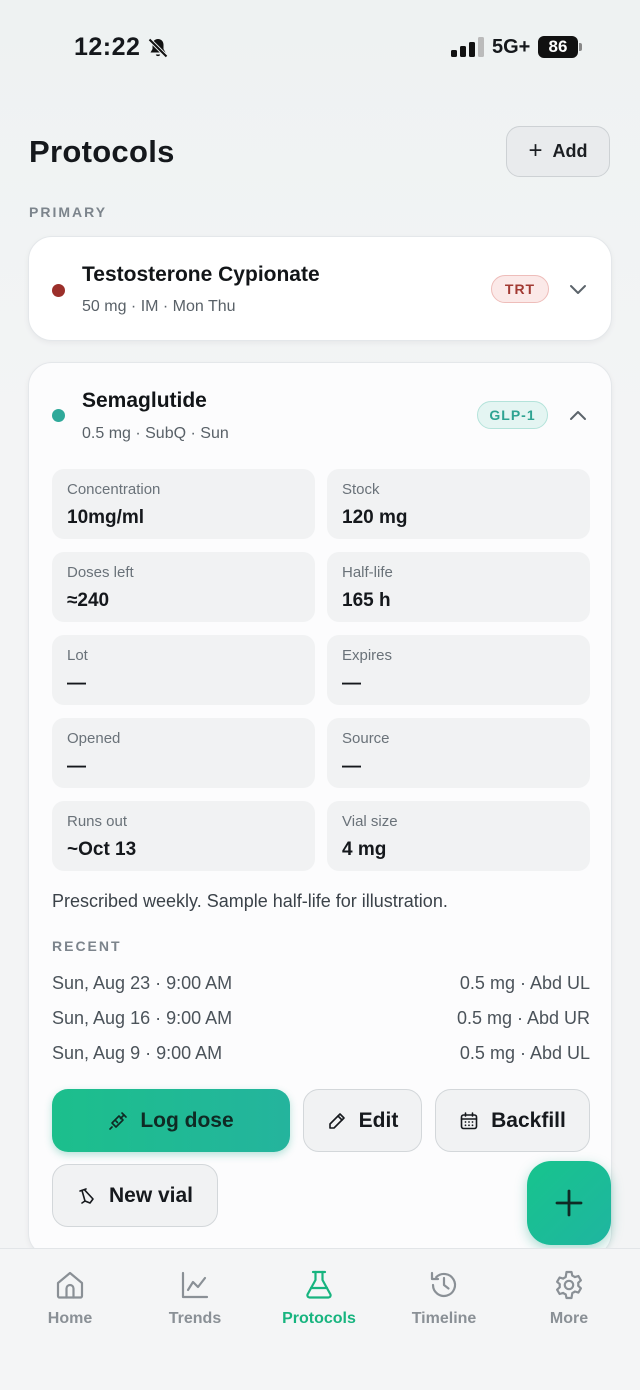 The image size is (640, 1390). What do you see at coordinates (569, 1318) in the screenshot?
I see `tab-label: More` at bounding box center [569, 1318].